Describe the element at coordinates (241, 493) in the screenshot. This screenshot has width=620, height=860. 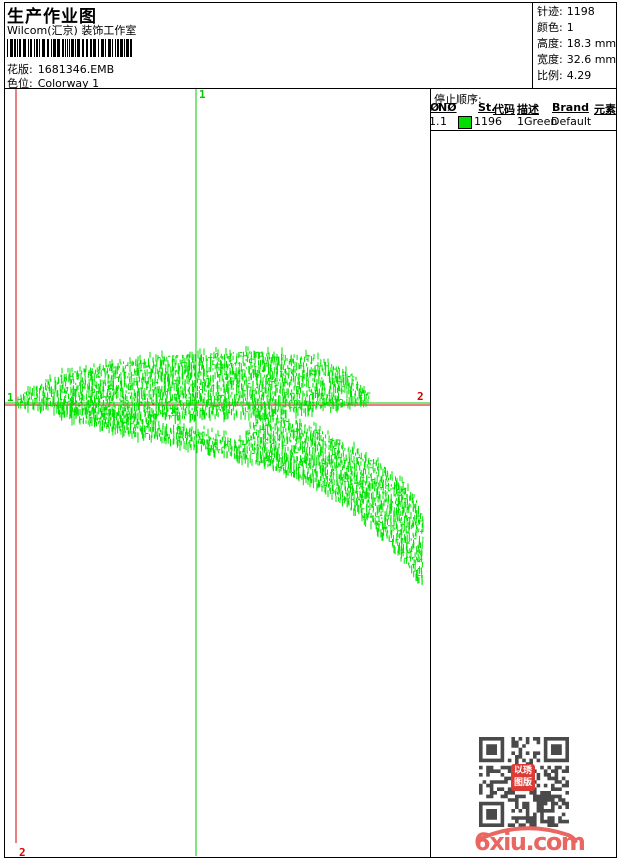
I see `stitch-band-lower` at that location.